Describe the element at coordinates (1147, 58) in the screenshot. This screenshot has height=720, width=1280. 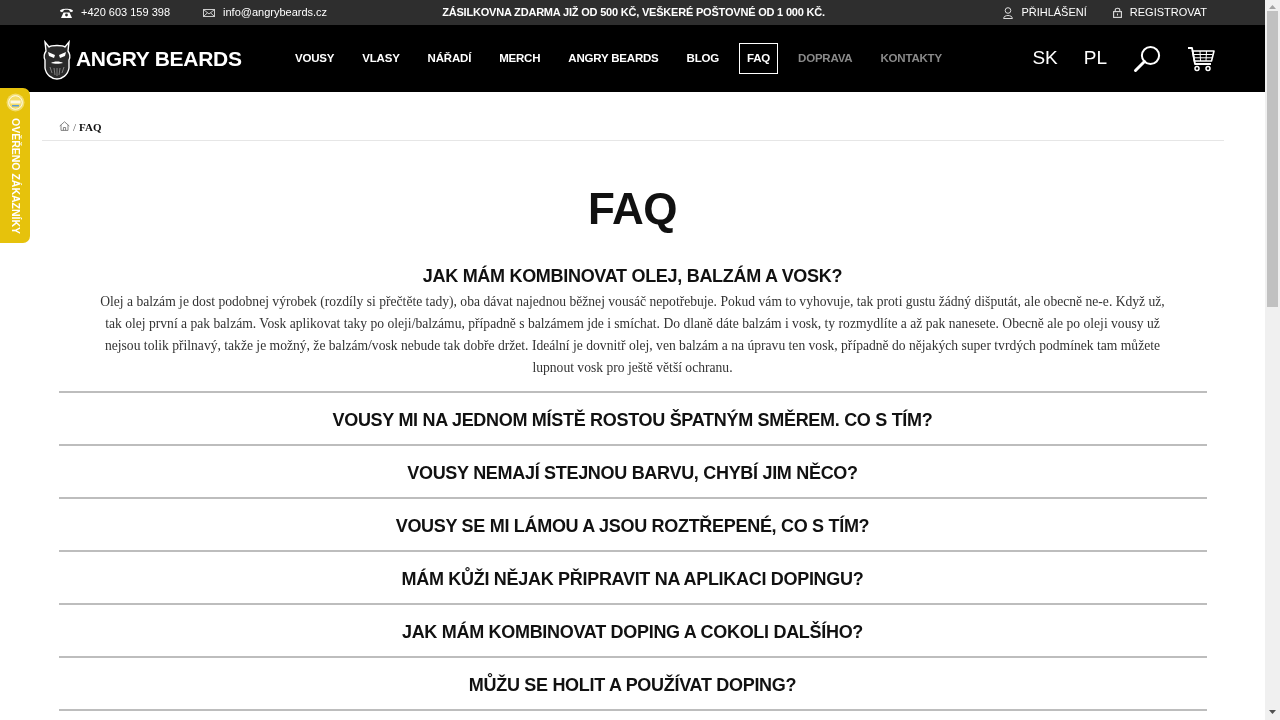
I see `search-icon` at that location.